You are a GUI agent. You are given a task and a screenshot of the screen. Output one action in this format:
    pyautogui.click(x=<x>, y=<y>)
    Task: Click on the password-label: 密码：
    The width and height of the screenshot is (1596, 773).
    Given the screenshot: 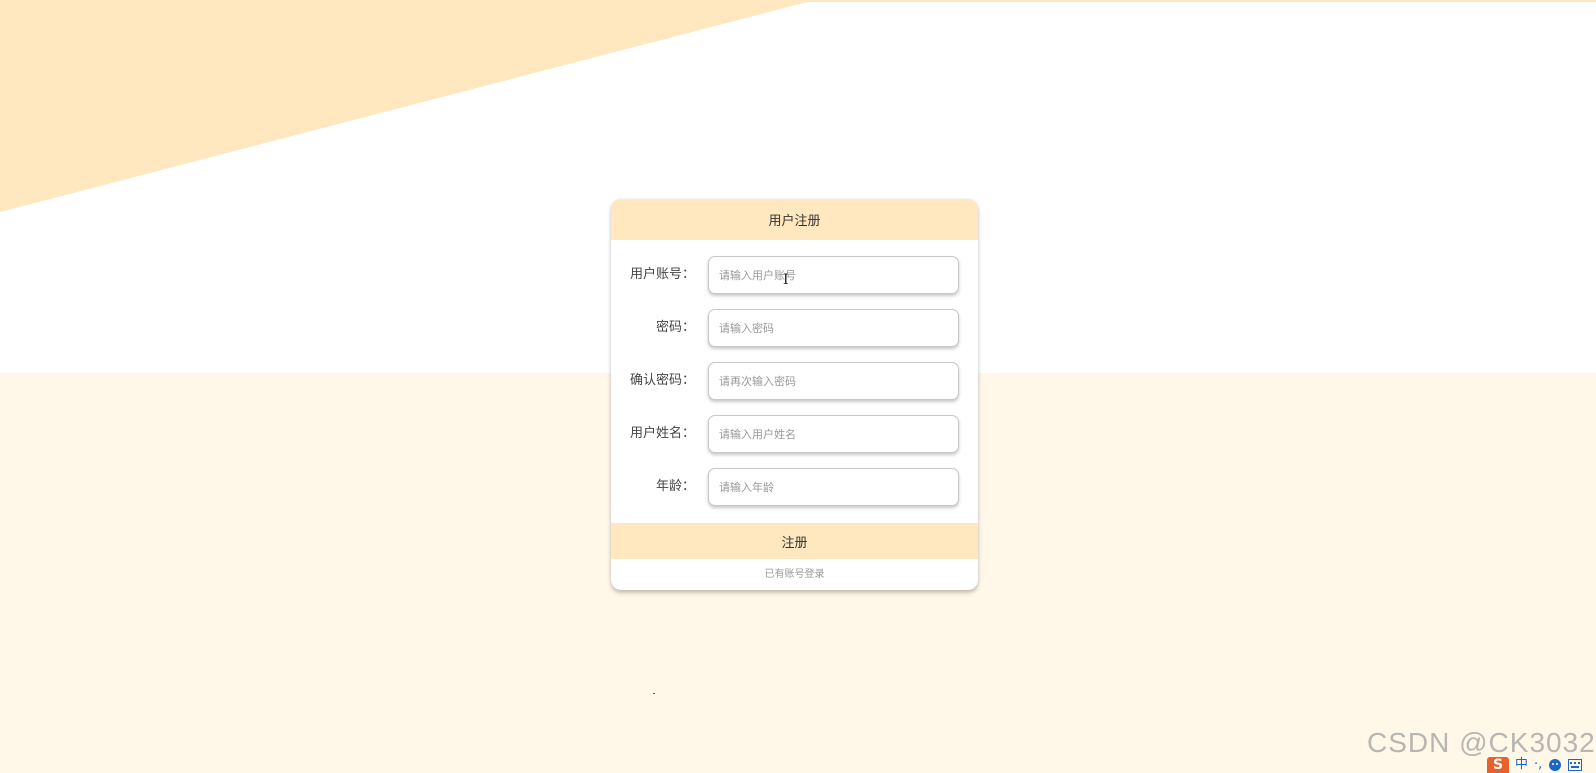 What is the action you would take?
    pyautogui.click(x=675, y=327)
    